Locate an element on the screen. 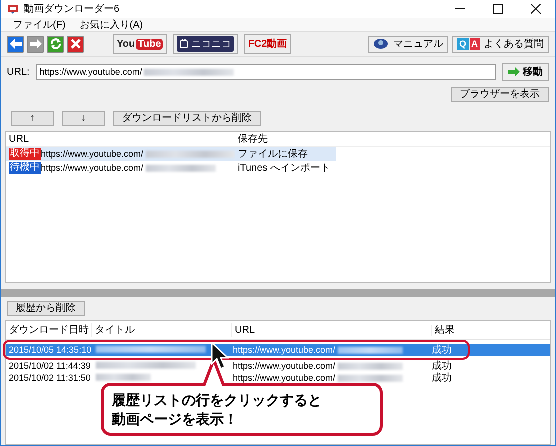 Image resolution: width=556 pixels, height=446 pixels. go-button: 移動 is located at coordinates (525, 72).